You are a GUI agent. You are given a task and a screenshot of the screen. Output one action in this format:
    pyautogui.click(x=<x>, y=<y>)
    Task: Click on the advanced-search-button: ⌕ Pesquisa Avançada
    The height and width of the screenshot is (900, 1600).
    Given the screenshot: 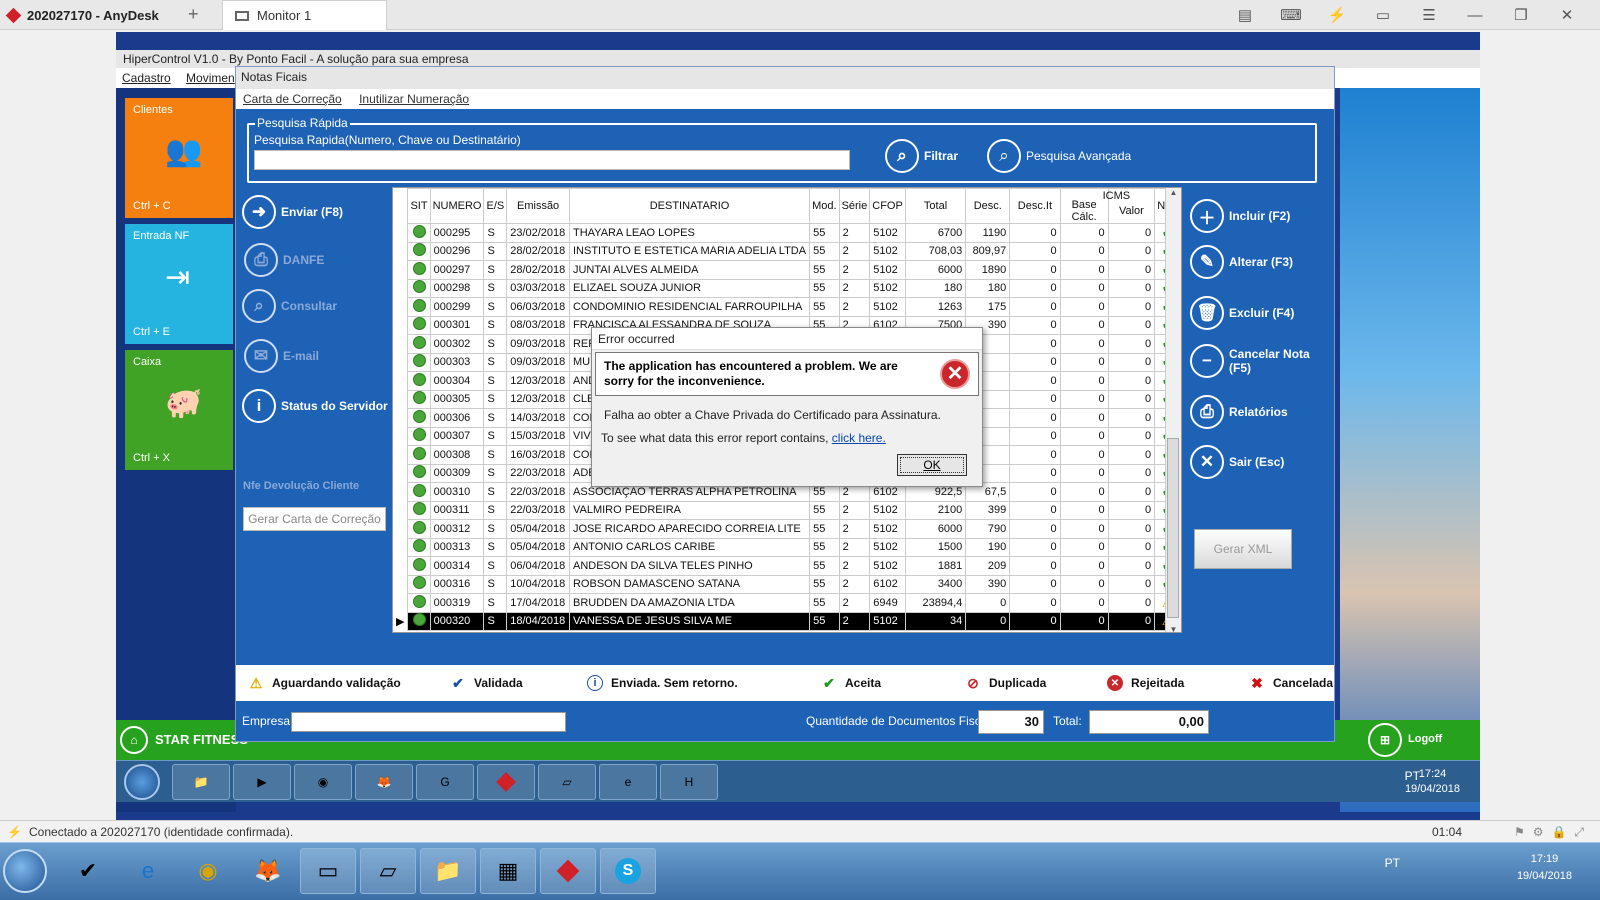 What is the action you would take?
    pyautogui.click(x=1059, y=156)
    